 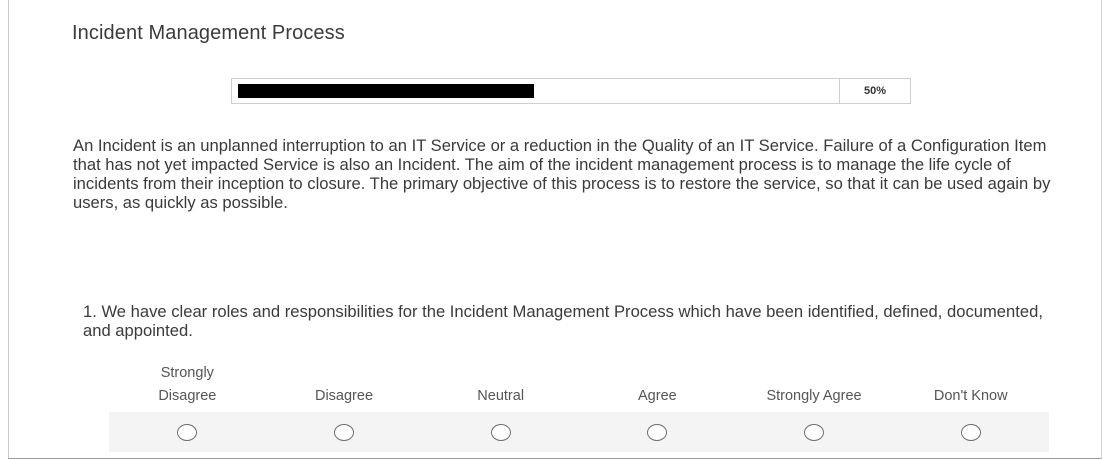 I want to click on option-cell-disagree, so click(x=344, y=432).